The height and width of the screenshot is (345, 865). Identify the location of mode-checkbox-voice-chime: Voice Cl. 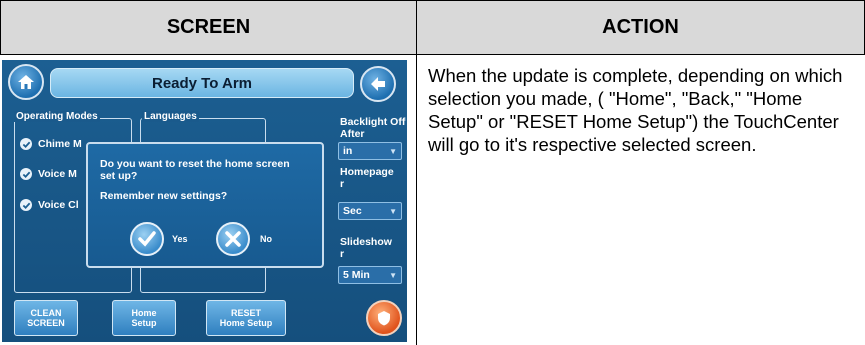
(49, 205).